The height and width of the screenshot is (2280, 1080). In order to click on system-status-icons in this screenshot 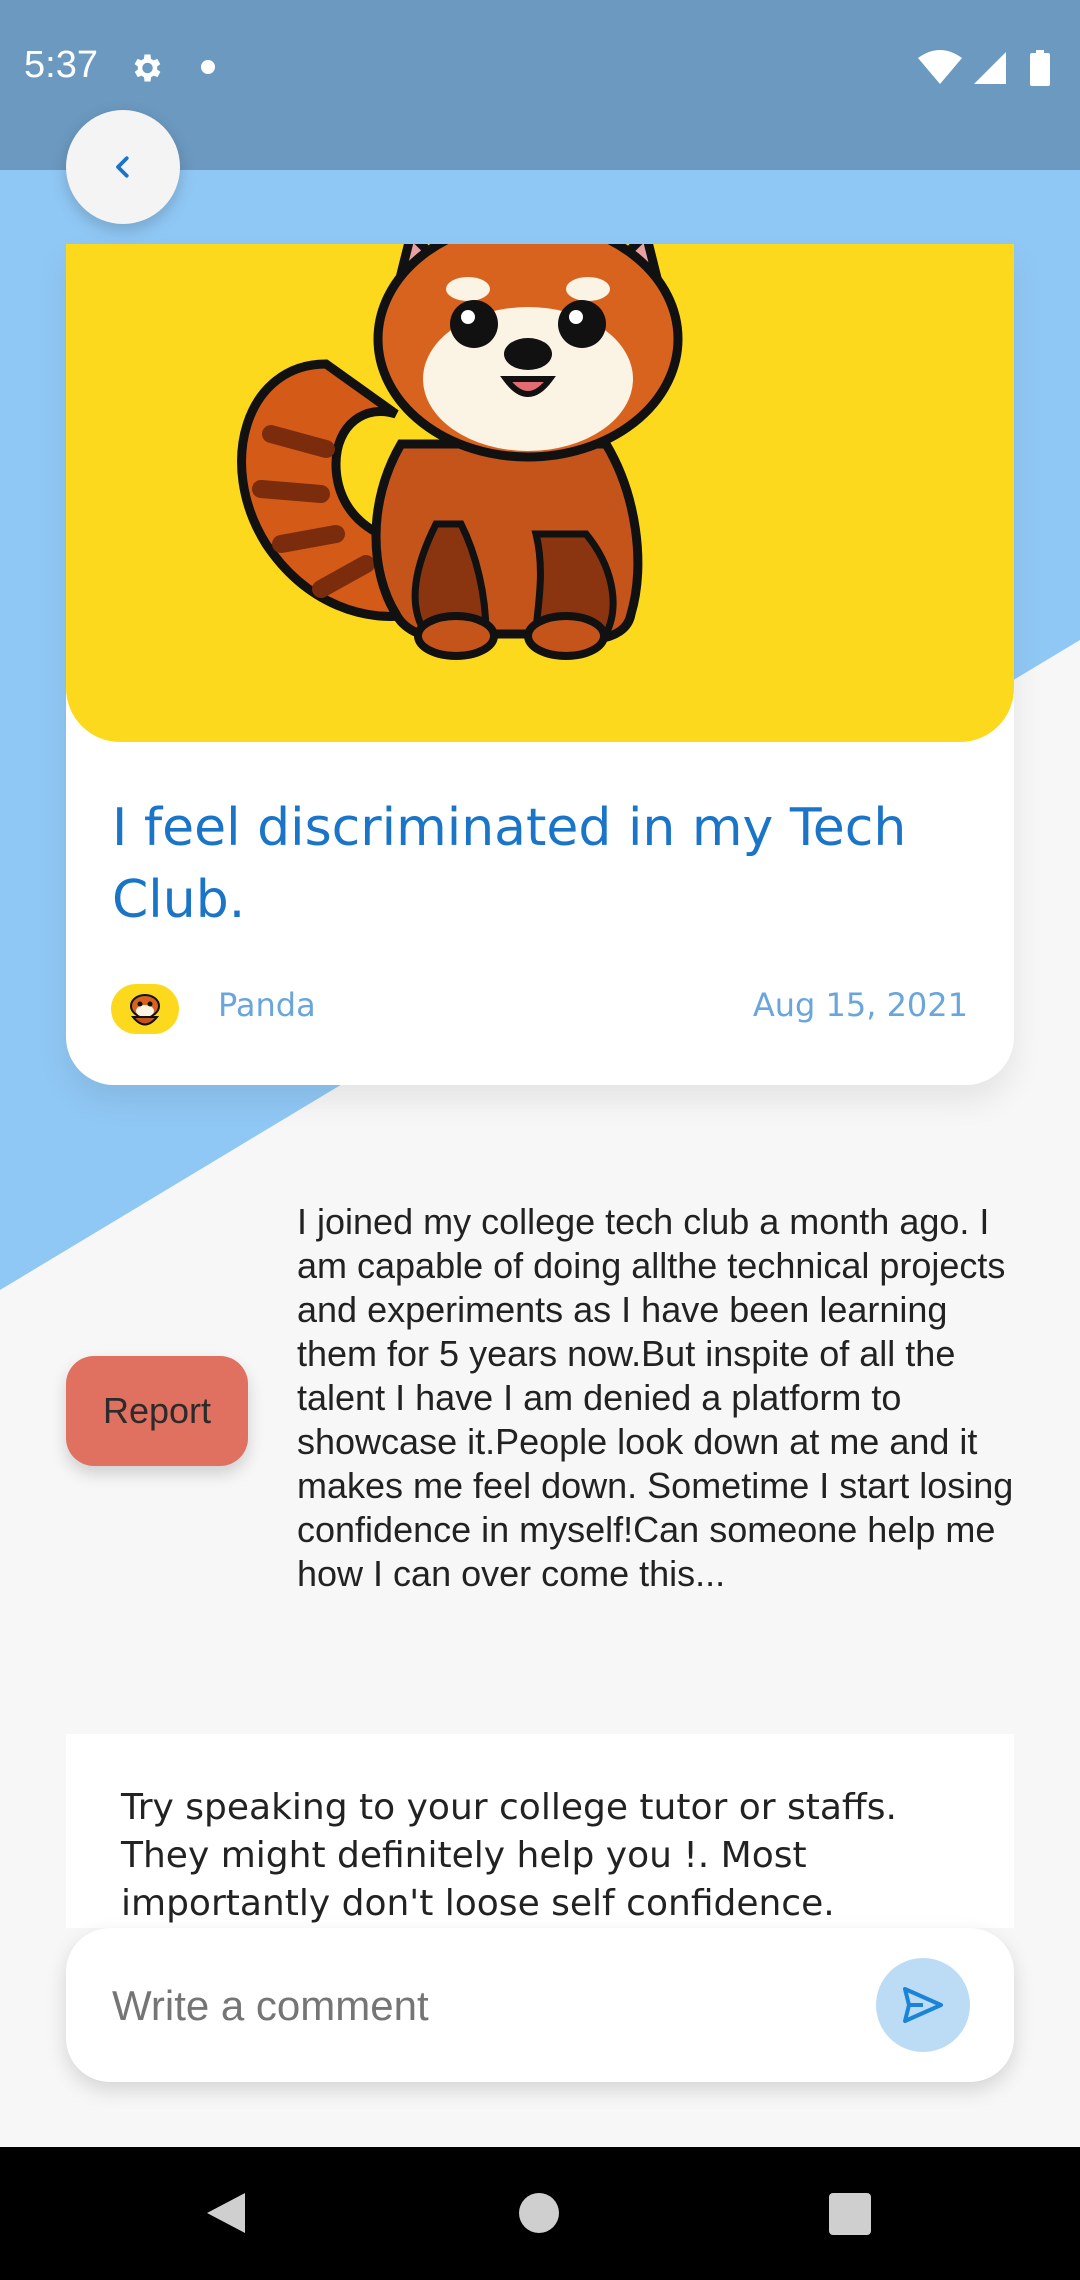, I will do `click(984, 68)`.